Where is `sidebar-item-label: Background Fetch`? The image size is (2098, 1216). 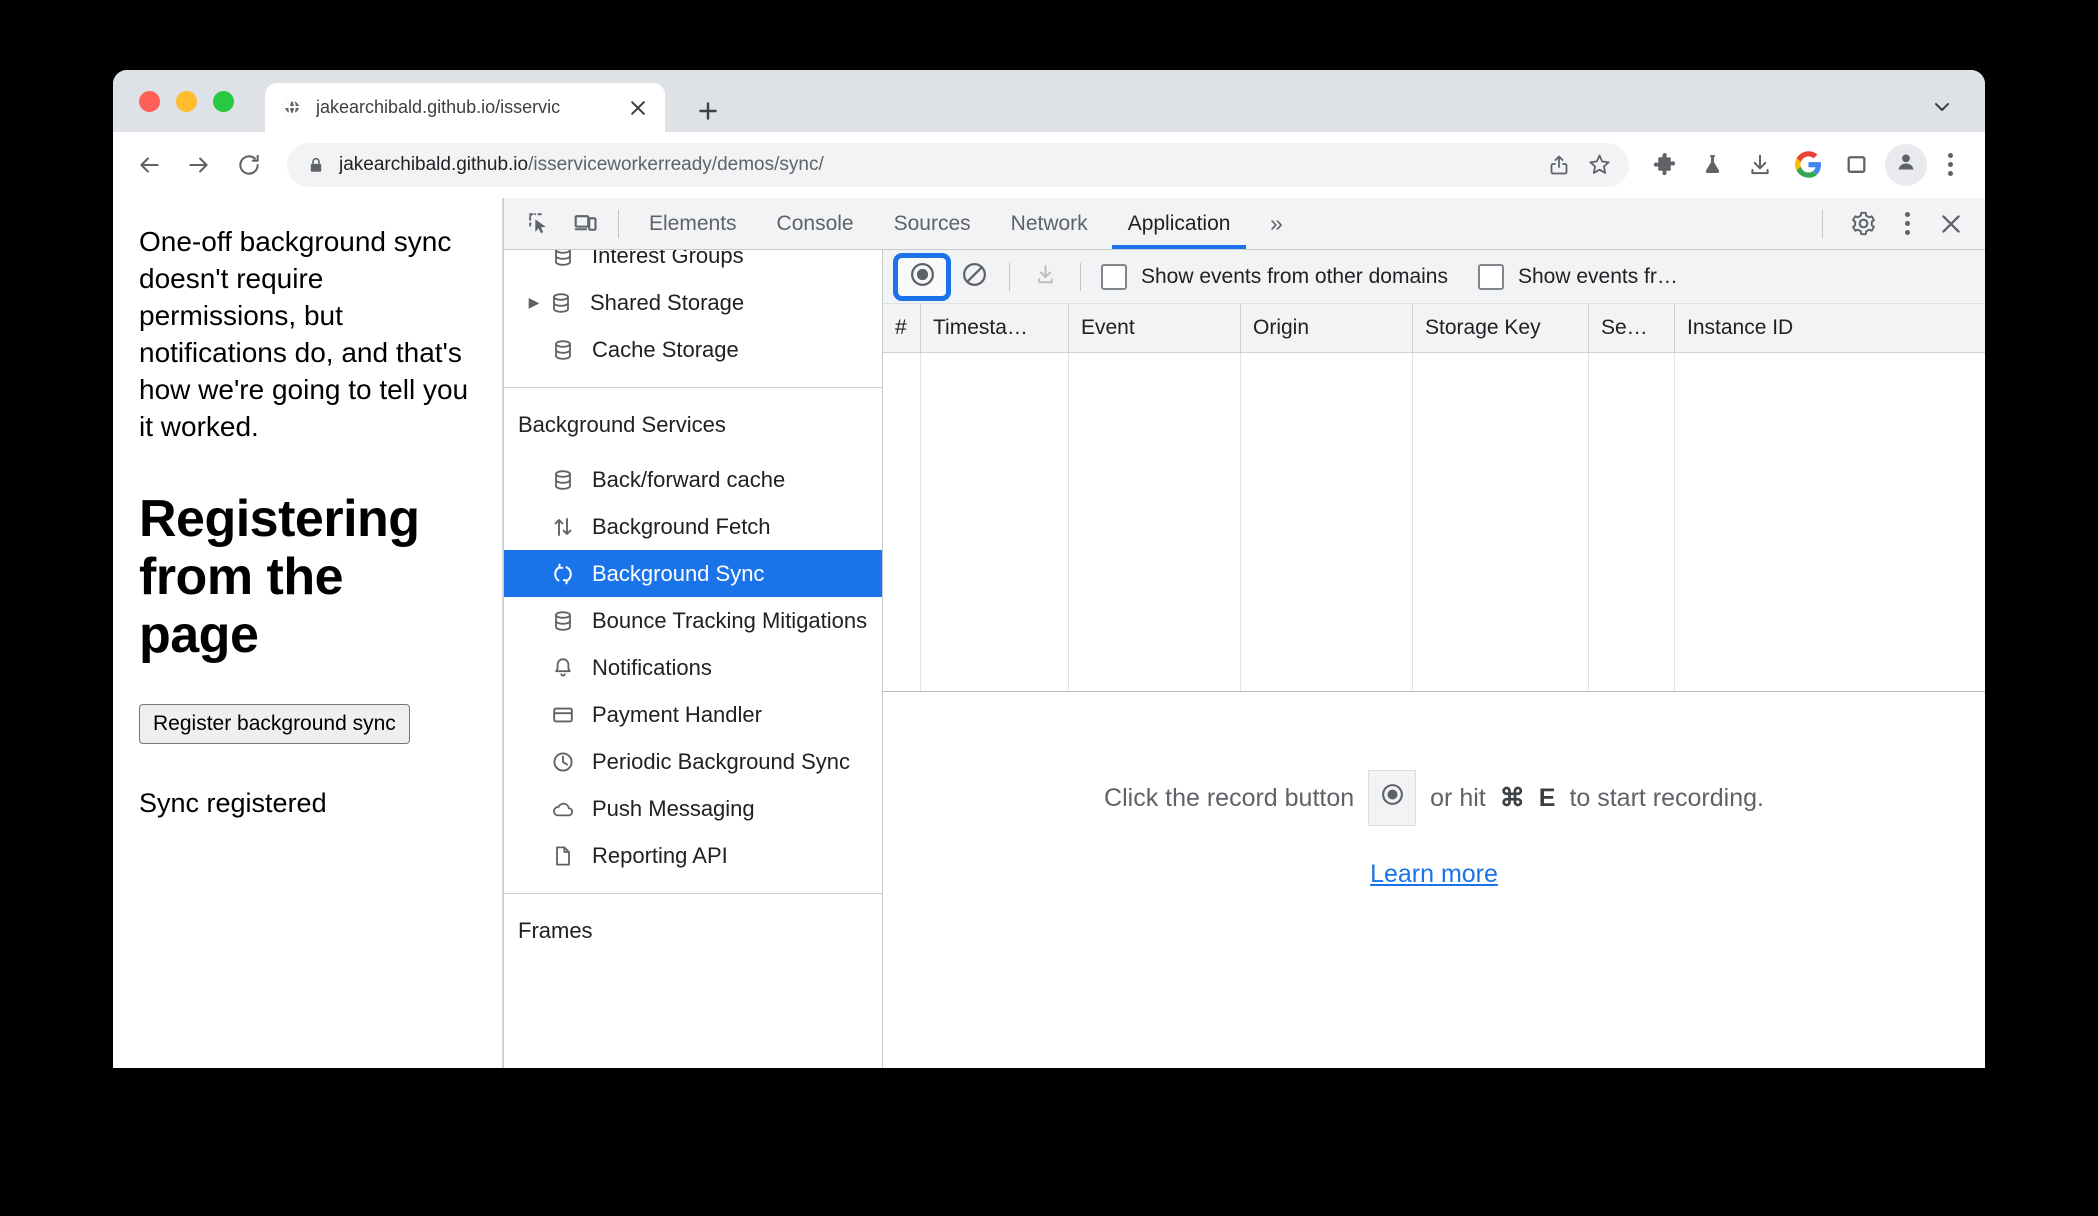
sidebar-item-label: Background Fetch is located at coordinates (681, 526).